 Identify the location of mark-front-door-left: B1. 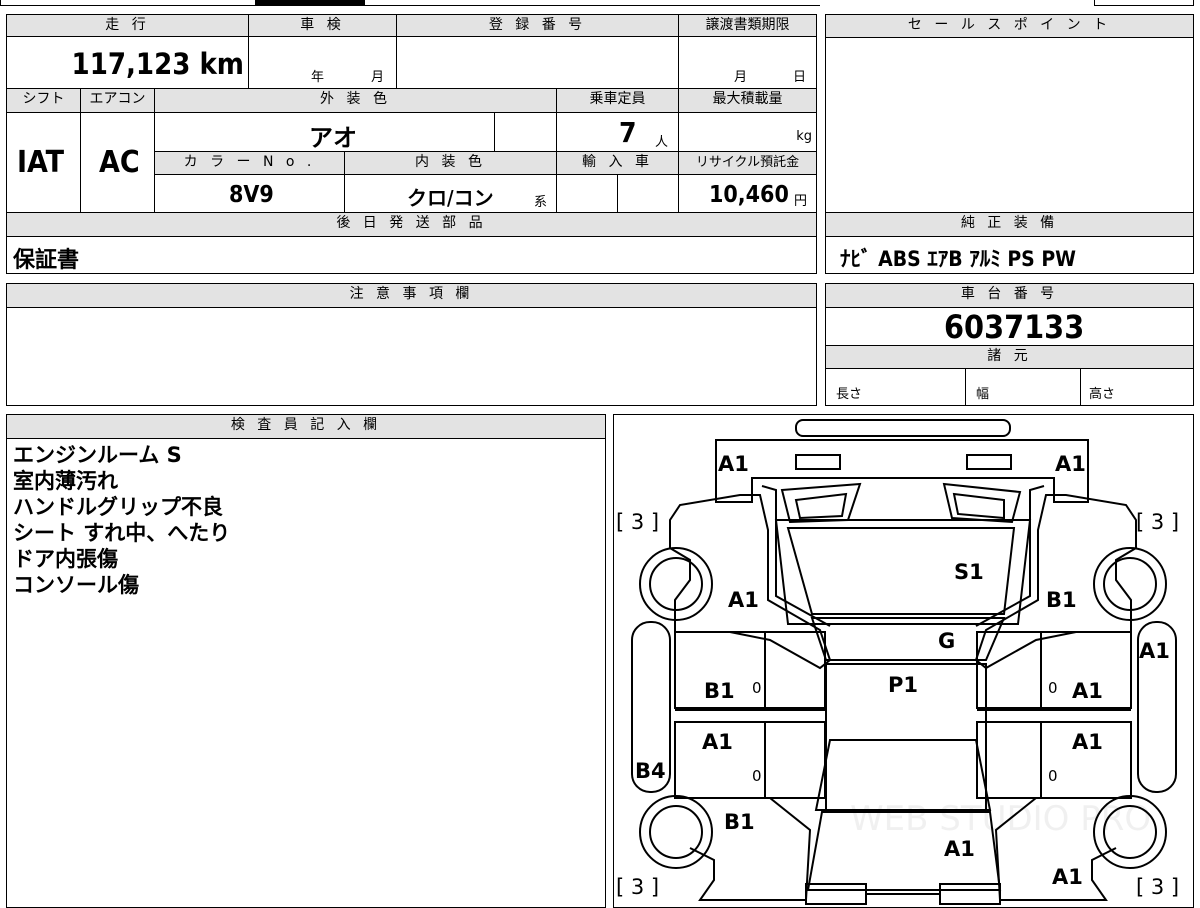
(719, 691).